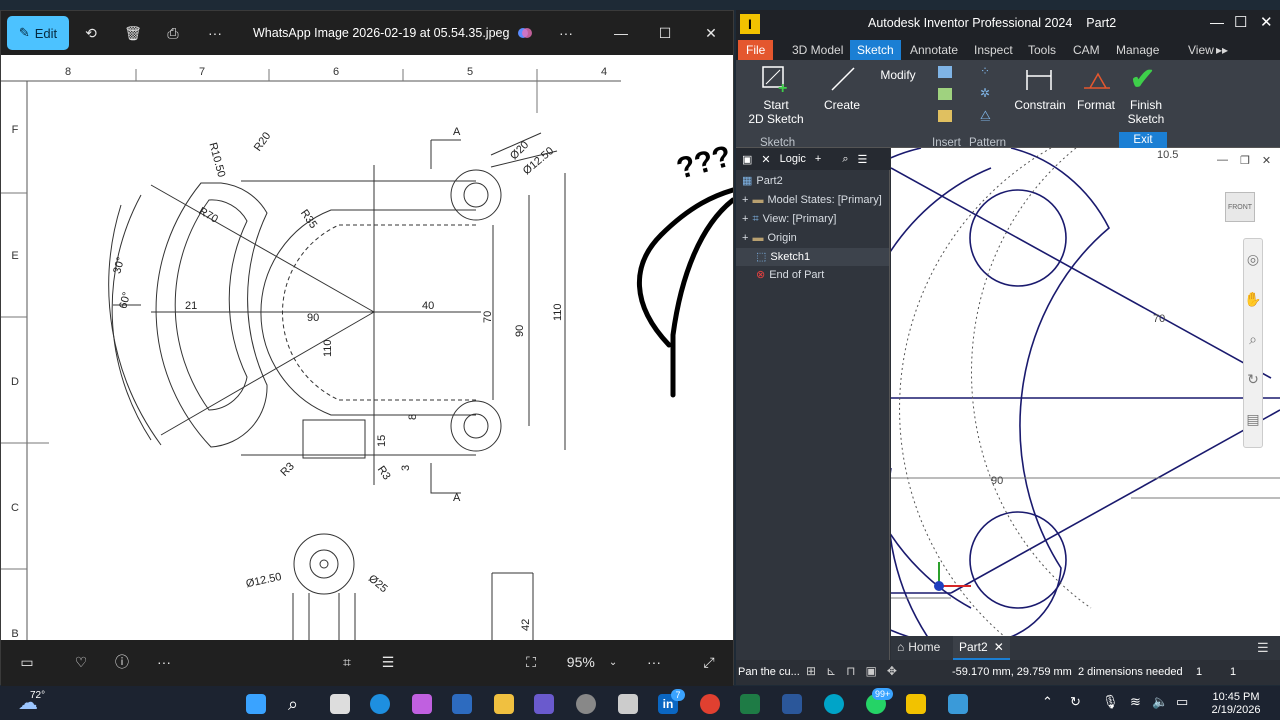  What do you see at coordinates (871, 671) in the screenshot?
I see `display-icon: ▣` at bounding box center [871, 671].